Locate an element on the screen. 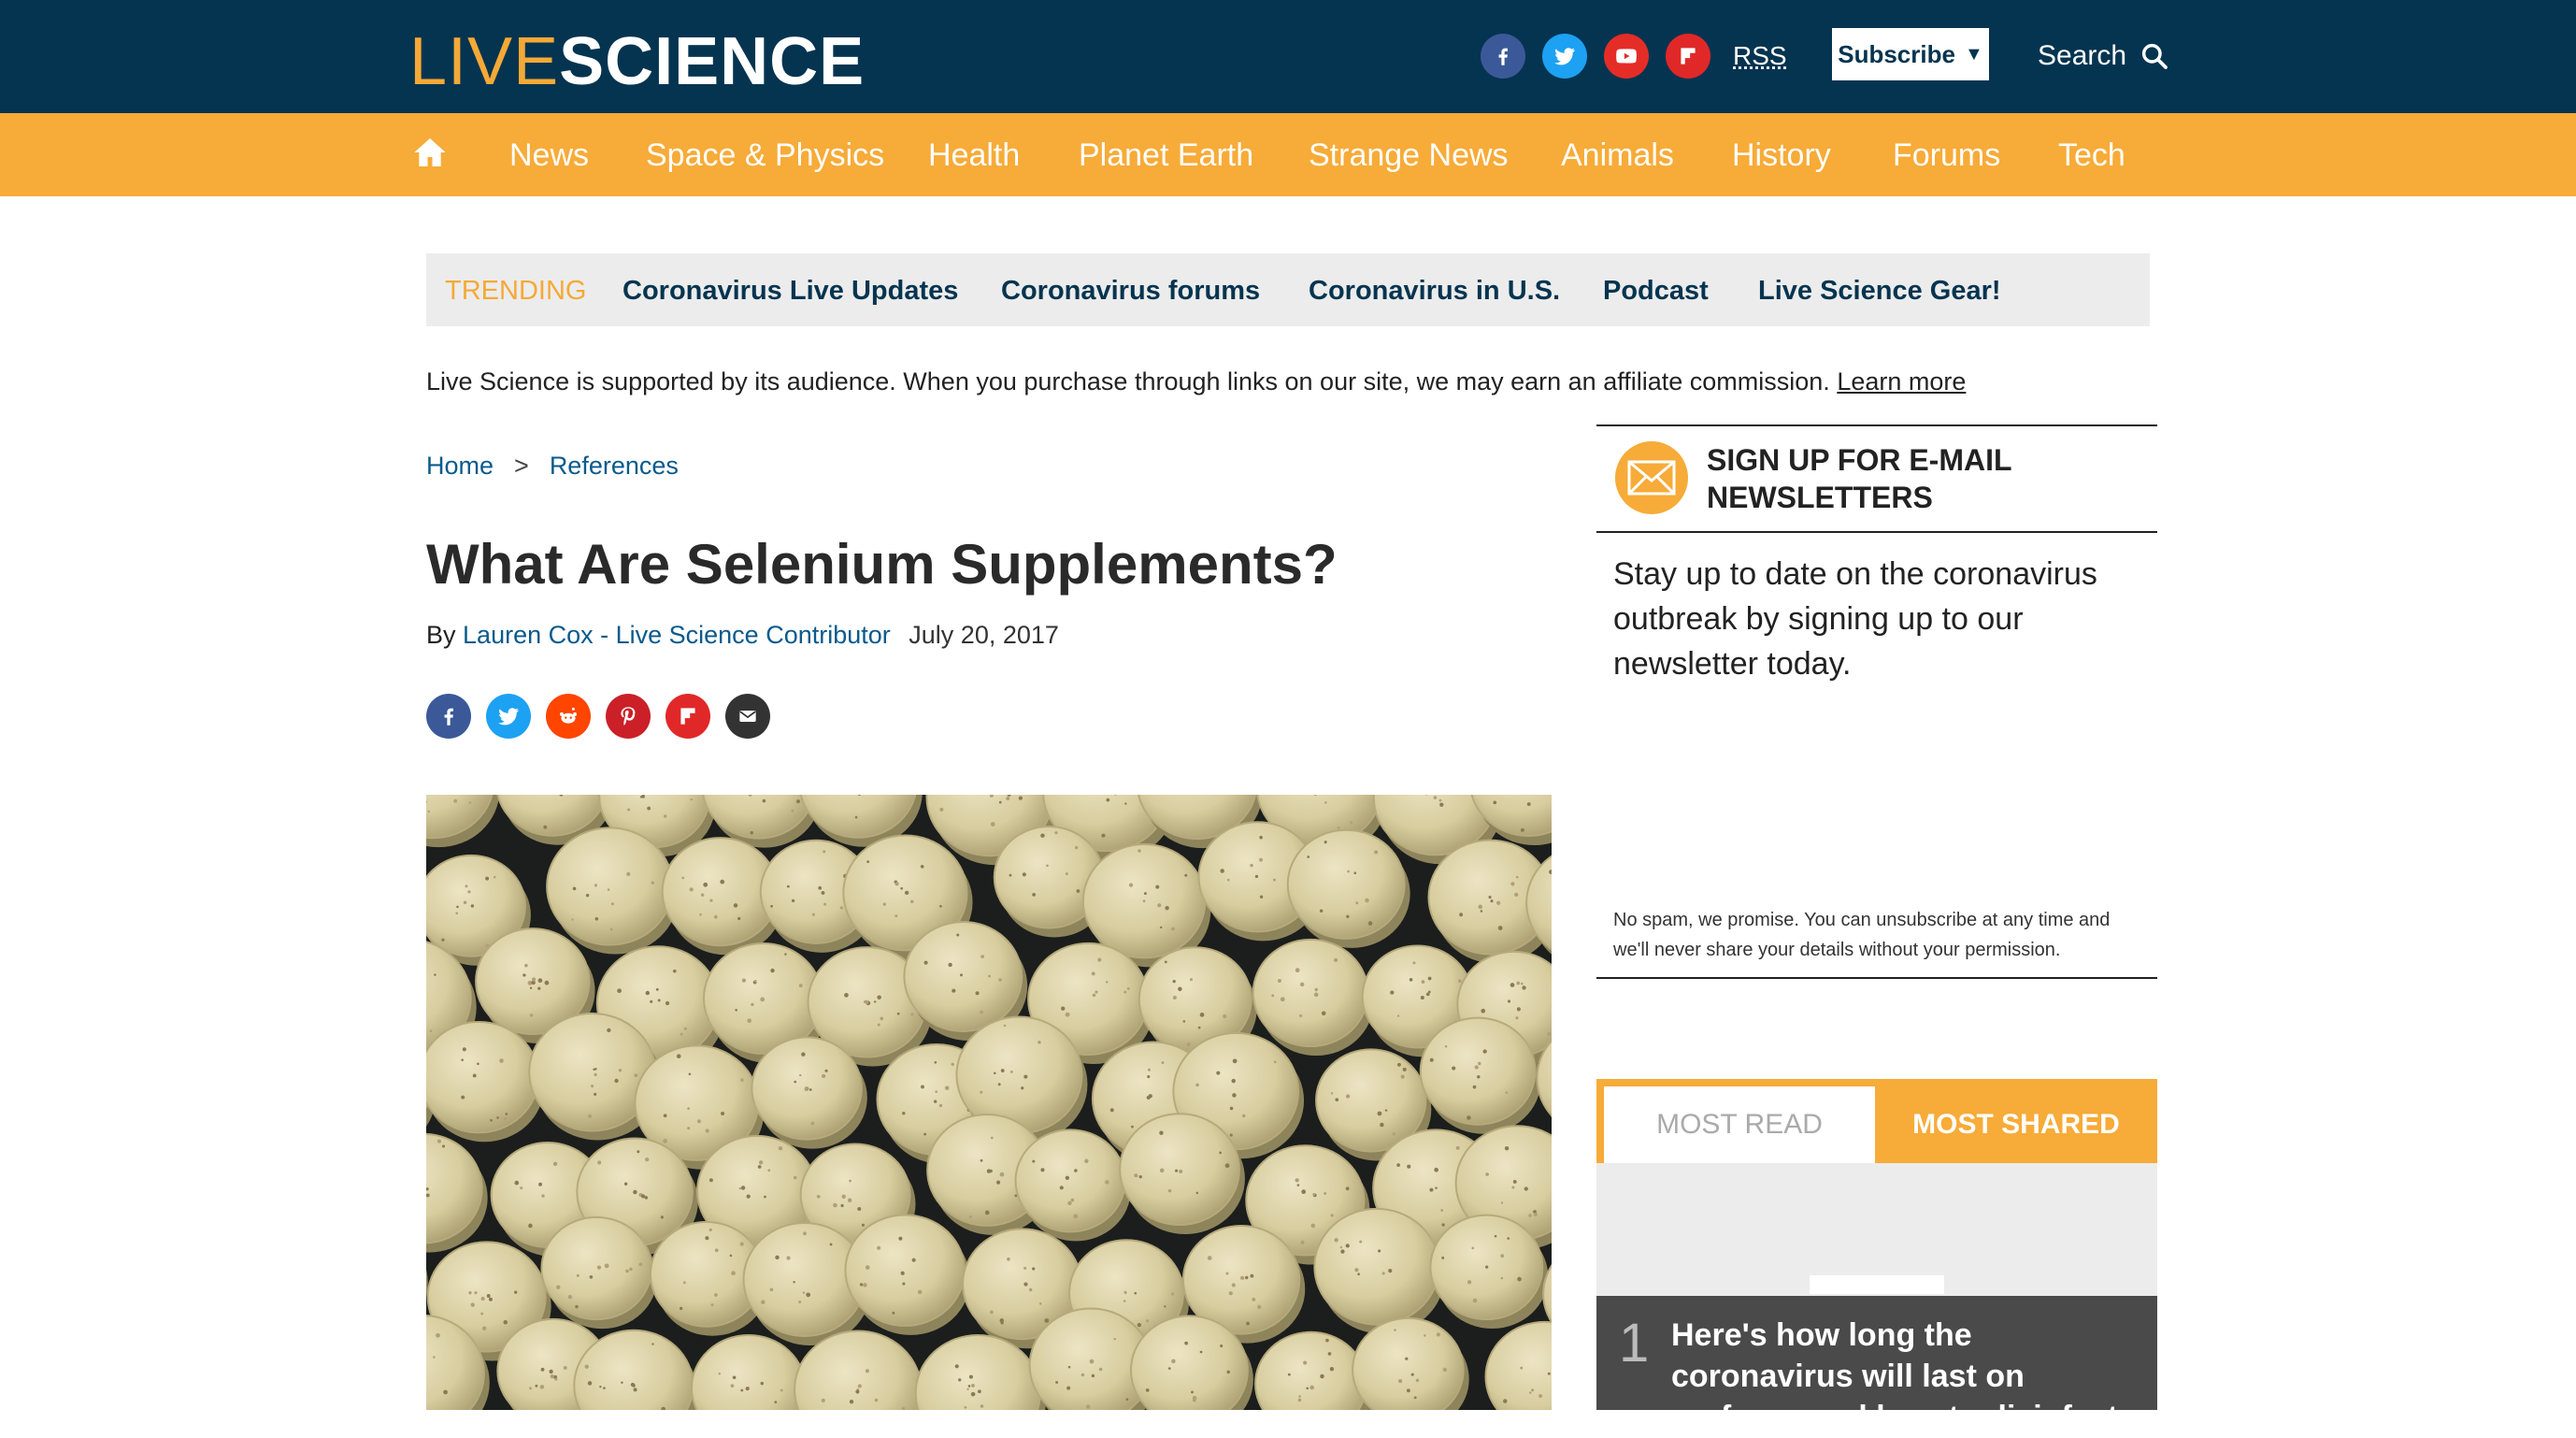 The width and height of the screenshot is (2576, 1438). trending-item: Live Science Gear! is located at coordinates (1879, 291).